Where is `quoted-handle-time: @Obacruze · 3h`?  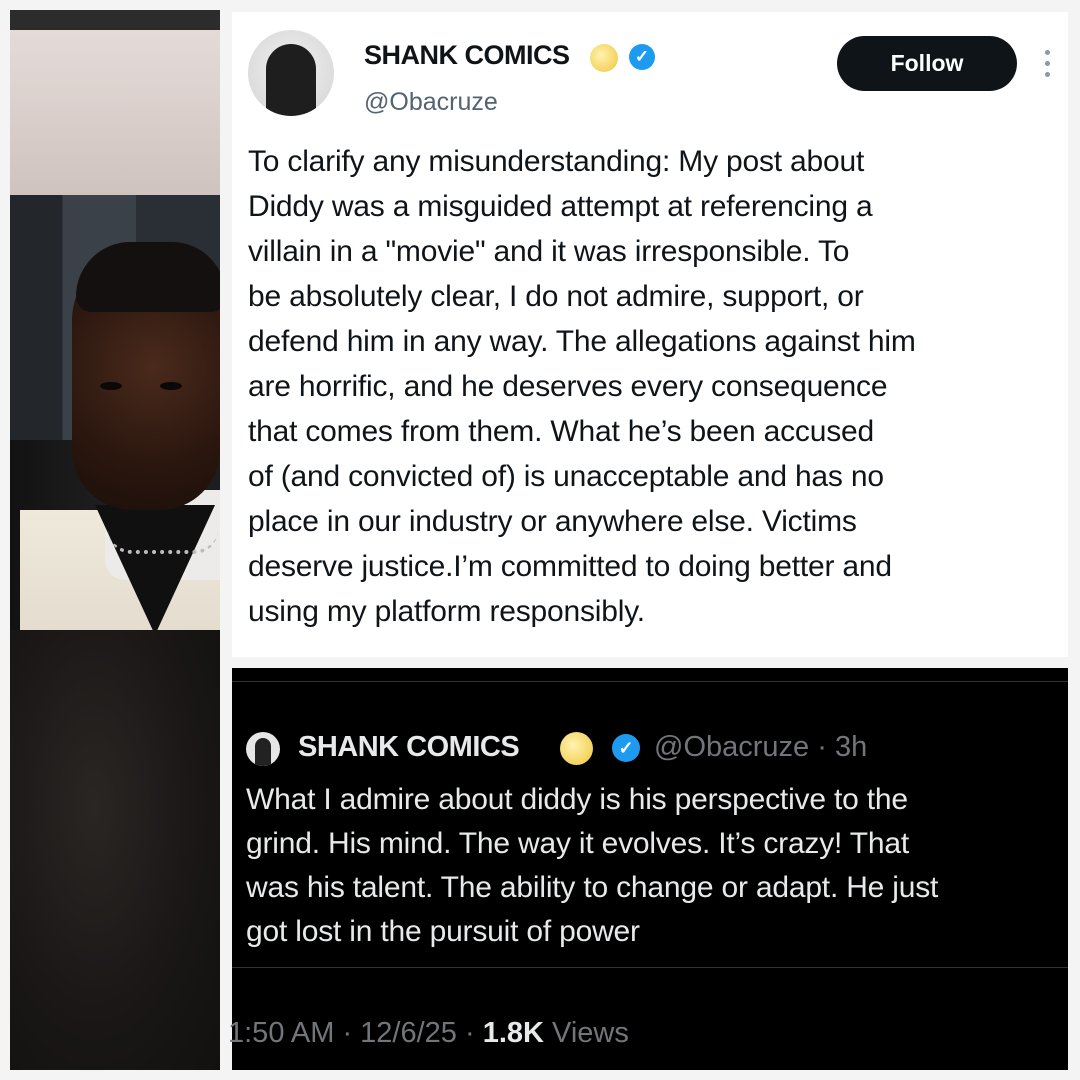 quoted-handle-time: @Obacruze · 3h is located at coordinates (760, 747).